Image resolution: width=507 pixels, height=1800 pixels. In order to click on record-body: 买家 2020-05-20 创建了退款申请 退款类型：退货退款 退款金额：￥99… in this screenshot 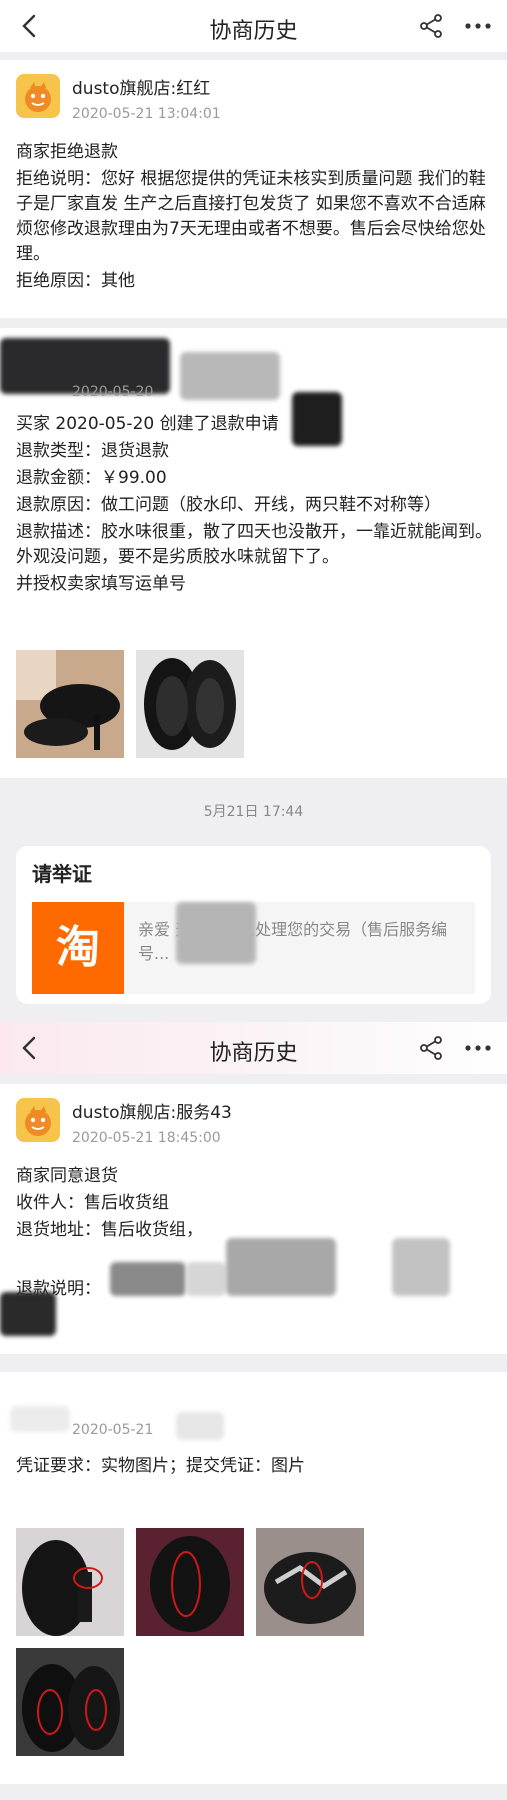, I will do `click(254, 504)`.